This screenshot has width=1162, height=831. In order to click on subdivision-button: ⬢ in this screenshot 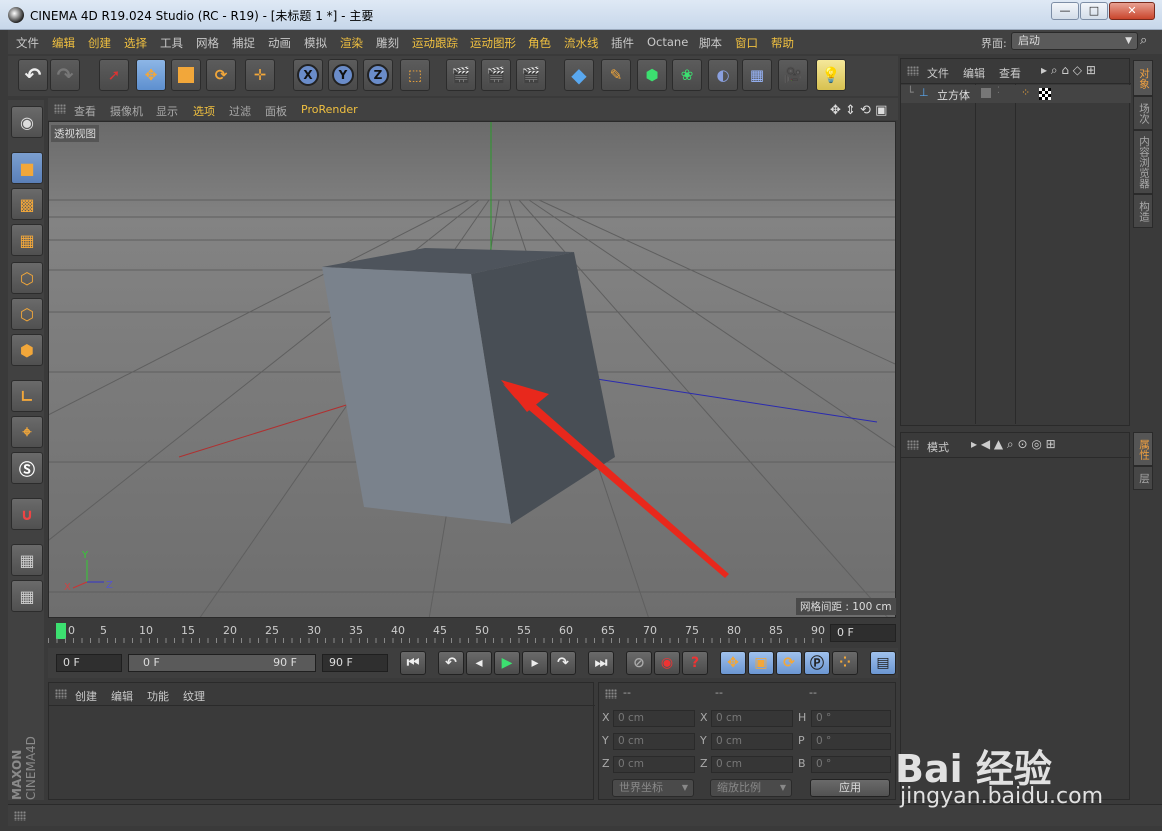, I will do `click(652, 75)`.